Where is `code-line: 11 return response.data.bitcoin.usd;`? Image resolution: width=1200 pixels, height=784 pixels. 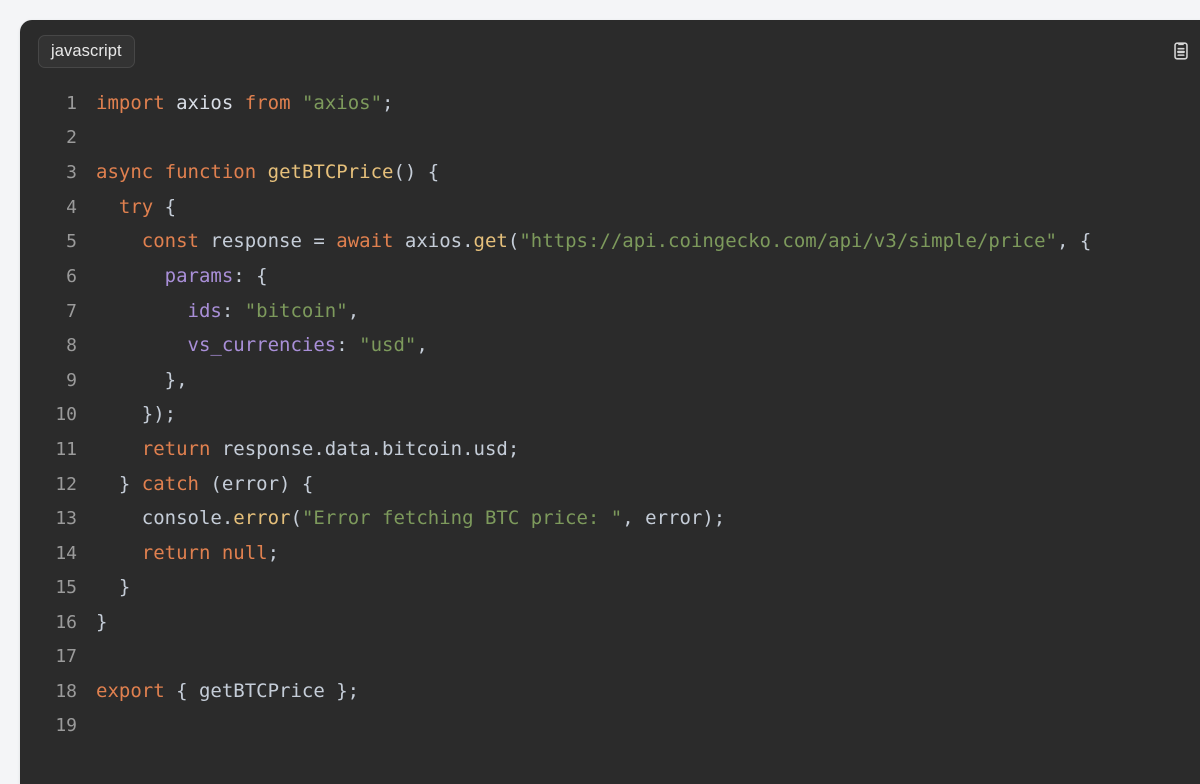 code-line: 11 return response.data.bitcoin.usd; is located at coordinates (610, 449).